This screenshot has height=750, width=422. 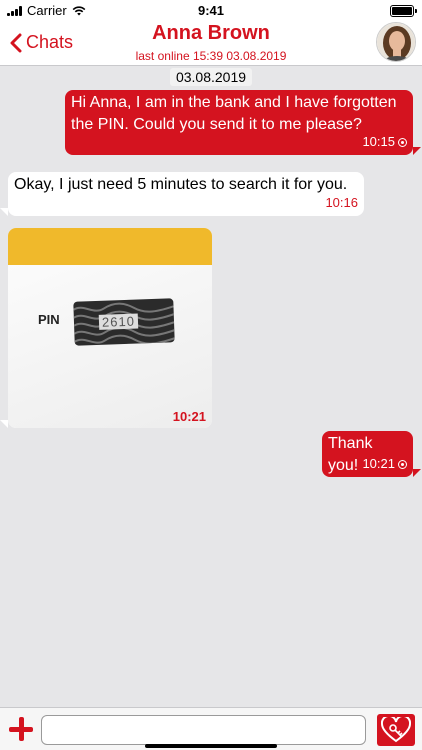 What do you see at coordinates (203, 730) in the screenshot?
I see `message-input` at bounding box center [203, 730].